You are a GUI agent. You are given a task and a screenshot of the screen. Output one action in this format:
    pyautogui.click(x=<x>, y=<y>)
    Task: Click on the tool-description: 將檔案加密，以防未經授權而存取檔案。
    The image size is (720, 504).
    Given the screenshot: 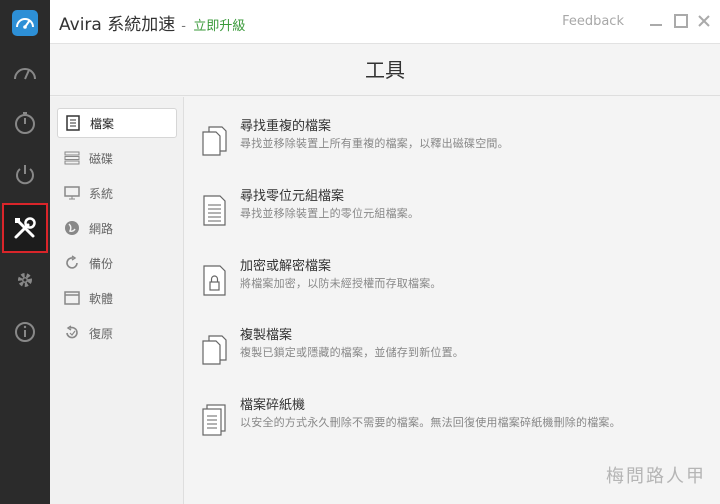 What is the action you would take?
    pyautogui.click(x=341, y=283)
    